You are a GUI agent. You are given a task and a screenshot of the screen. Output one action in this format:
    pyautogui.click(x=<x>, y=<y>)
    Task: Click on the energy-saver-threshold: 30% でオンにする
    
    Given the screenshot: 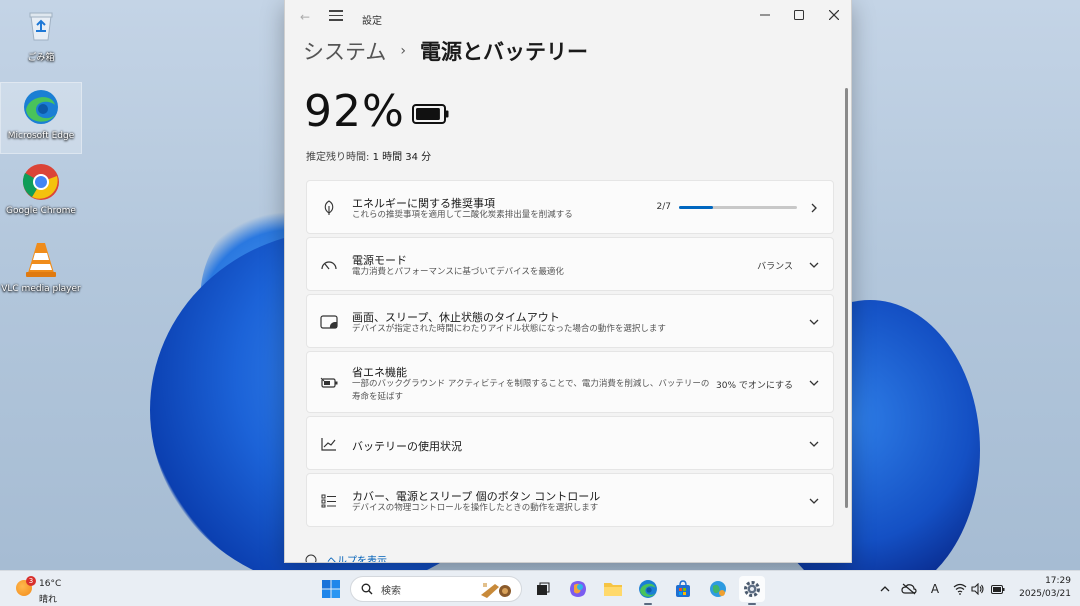 What is the action you would take?
    pyautogui.click(x=754, y=384)
    